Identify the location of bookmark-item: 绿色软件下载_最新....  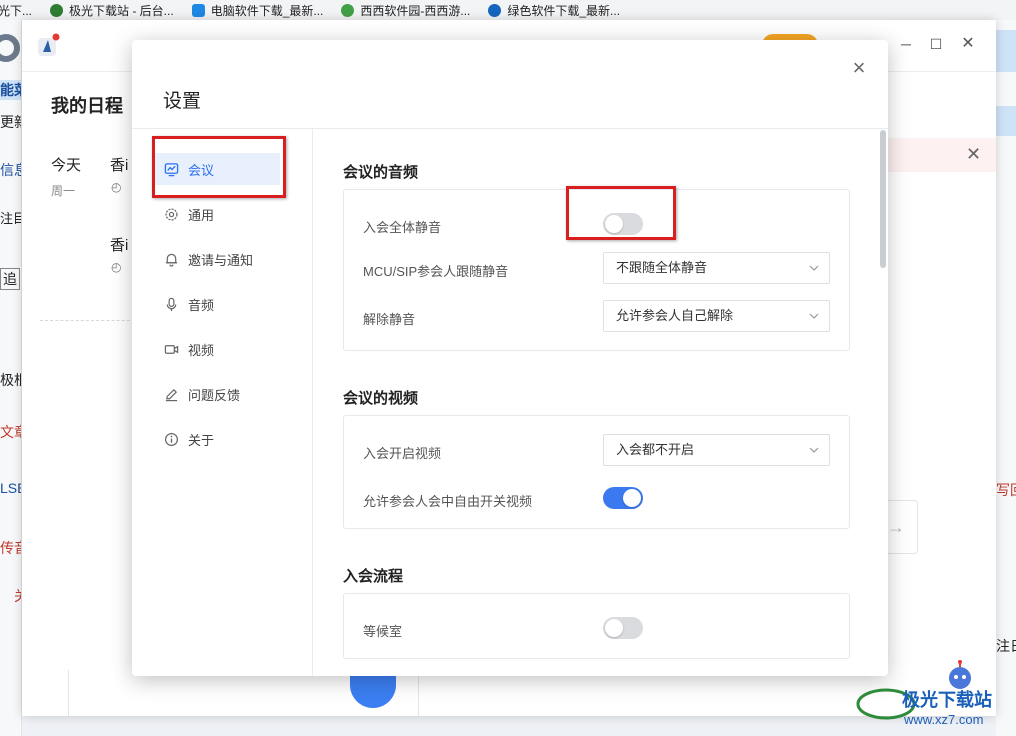
(554, 10).